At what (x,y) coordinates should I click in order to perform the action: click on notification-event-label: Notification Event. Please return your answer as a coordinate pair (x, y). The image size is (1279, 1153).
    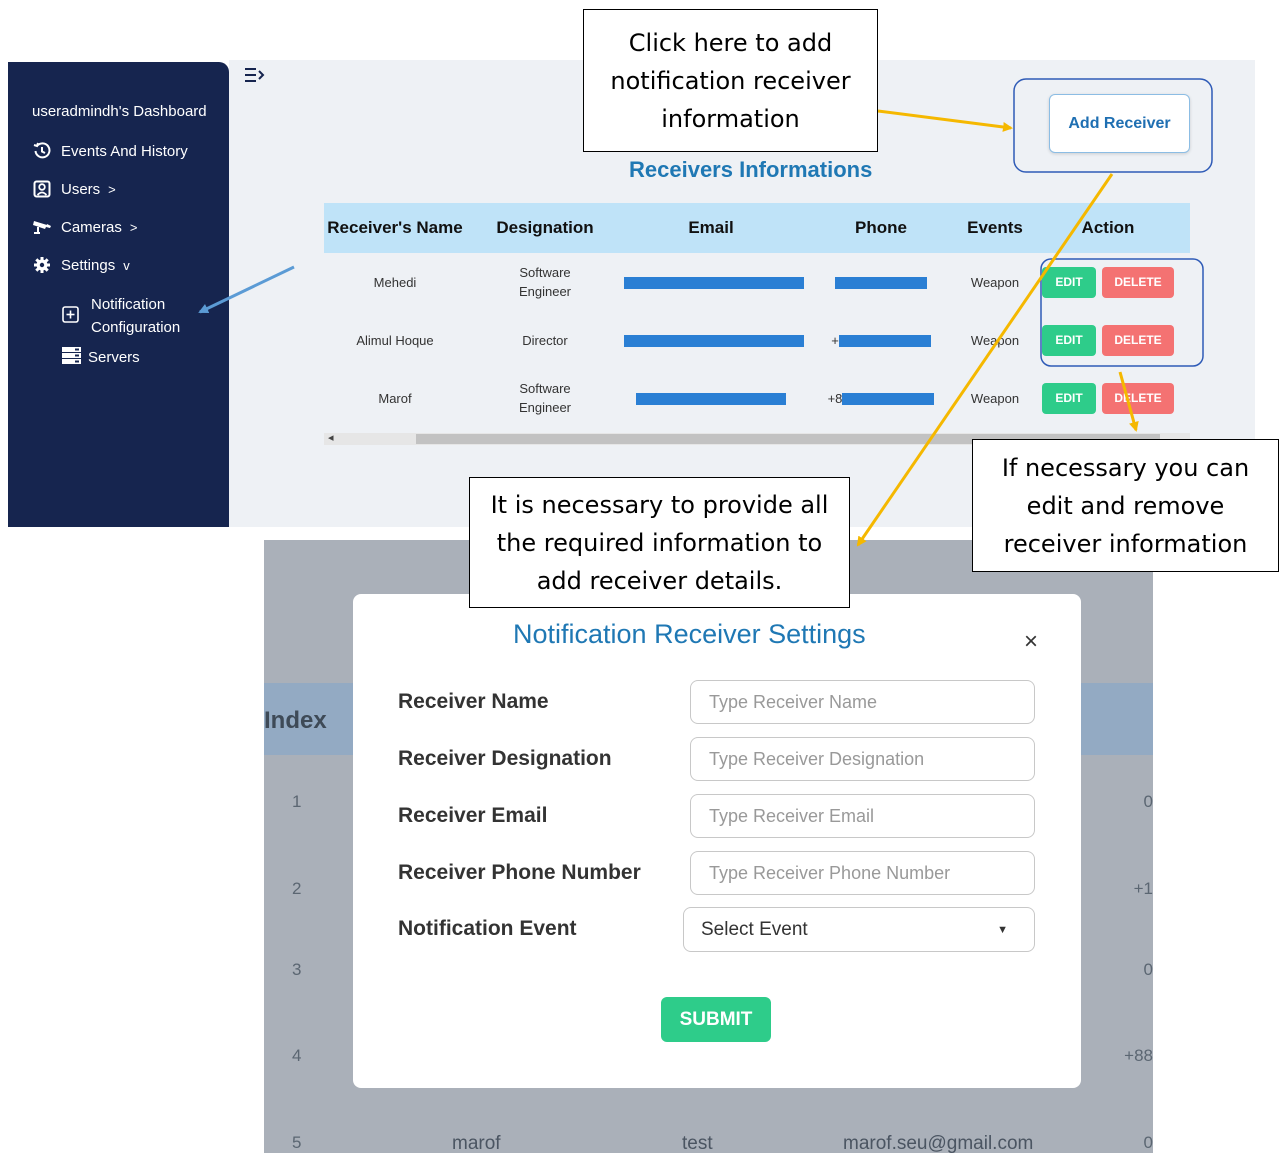
    Looking at the image, I should click on (487, 928).